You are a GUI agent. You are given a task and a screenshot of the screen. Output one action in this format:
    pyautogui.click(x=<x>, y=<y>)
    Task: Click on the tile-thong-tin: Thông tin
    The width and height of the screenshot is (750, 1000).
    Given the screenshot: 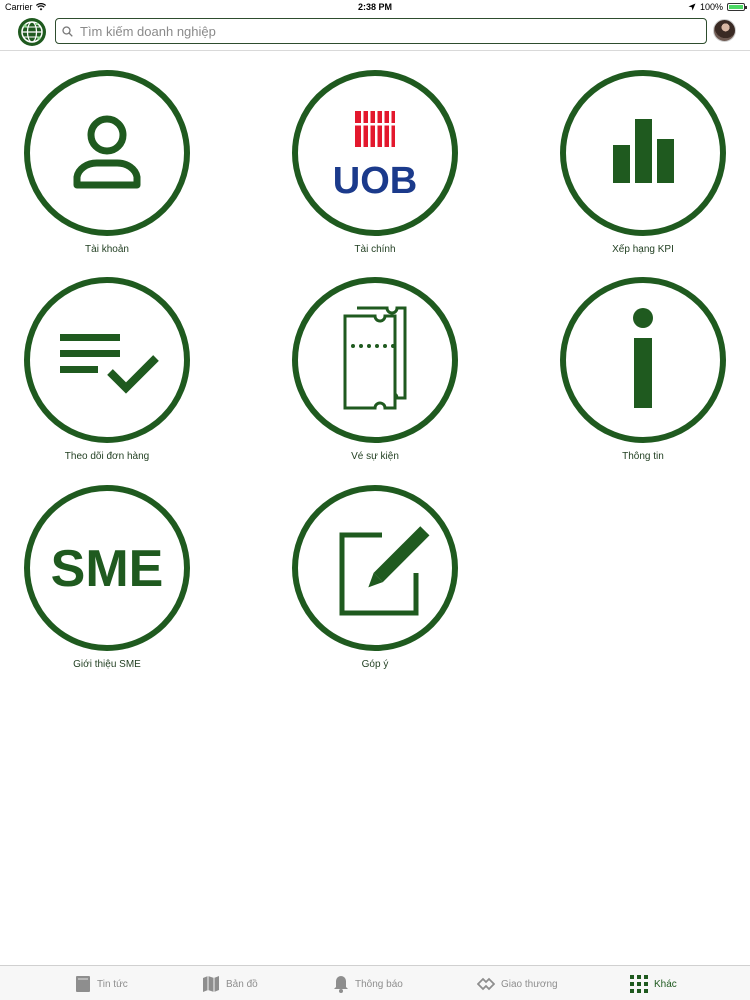 What is the action you would take?
    pyautogui.click(x=643, y=369)
    